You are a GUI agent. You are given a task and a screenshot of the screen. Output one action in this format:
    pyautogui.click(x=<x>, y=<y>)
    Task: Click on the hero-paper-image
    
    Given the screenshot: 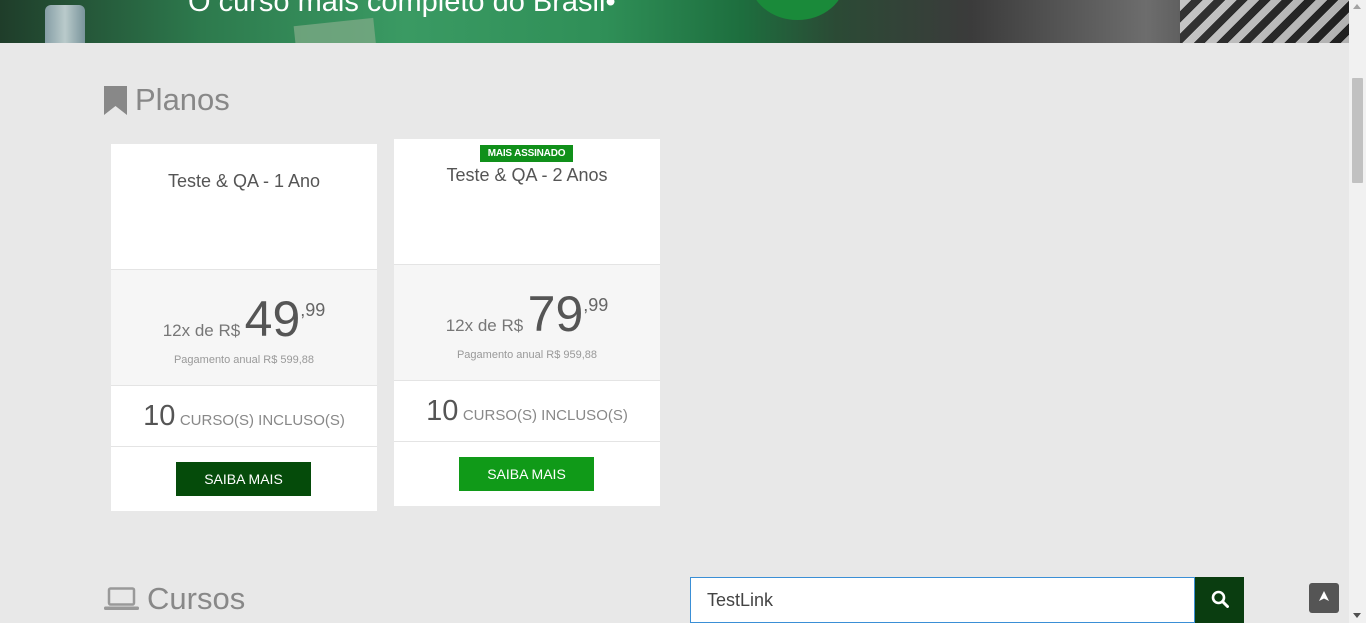 What is the action you would take?
    pyautogui.click(x=335, y=30)
    